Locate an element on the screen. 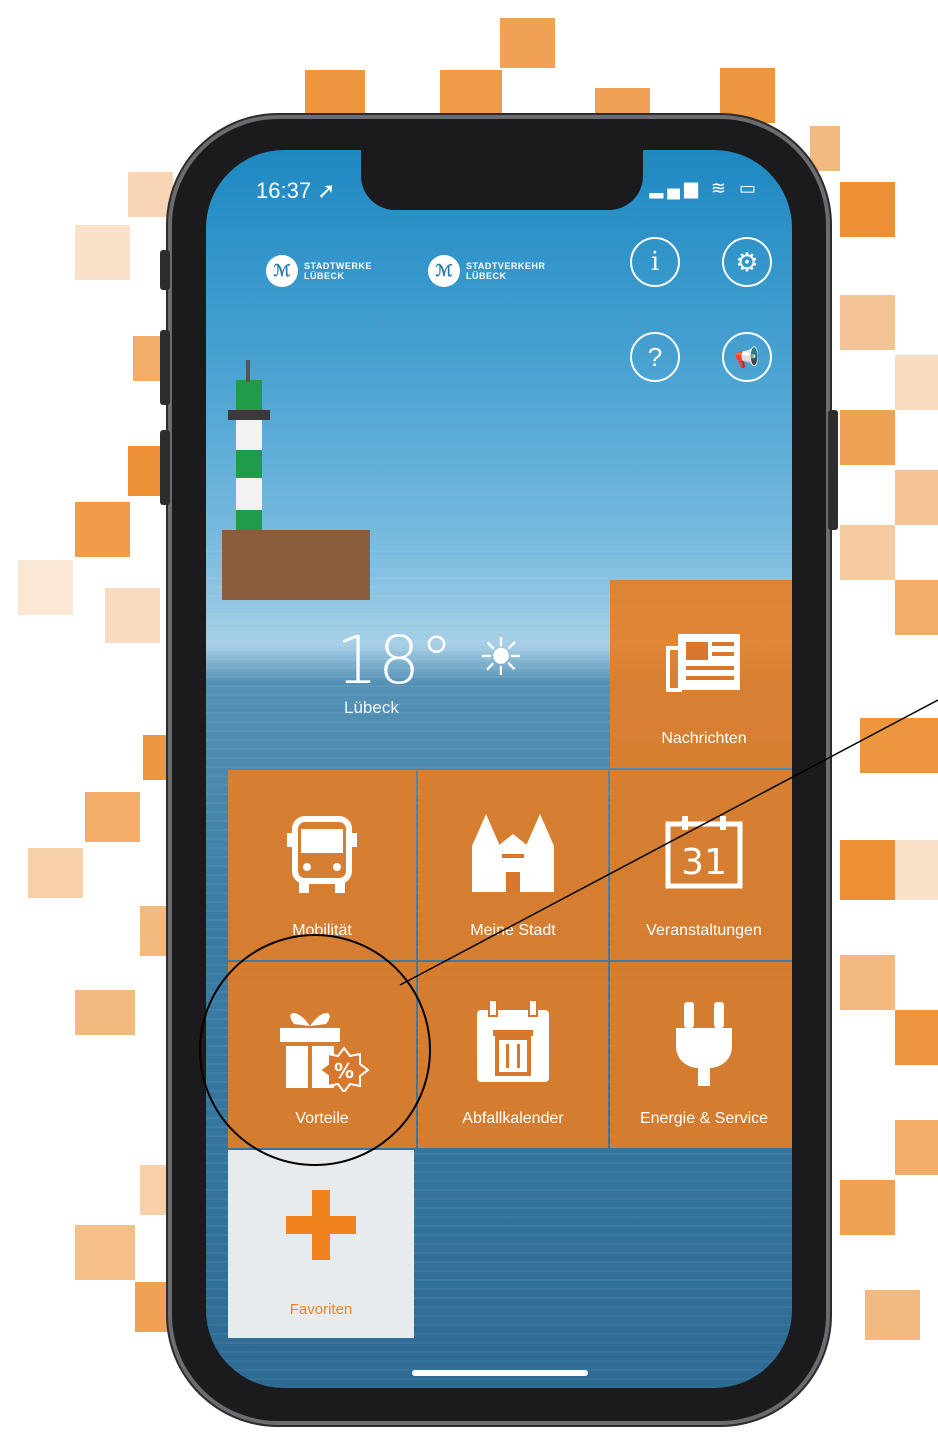 This screenshot has height=1436, width=938. logo-stadtverkehr: ℳ STADTVERKEHR LÜBECK is located at coordinates (486, 271).